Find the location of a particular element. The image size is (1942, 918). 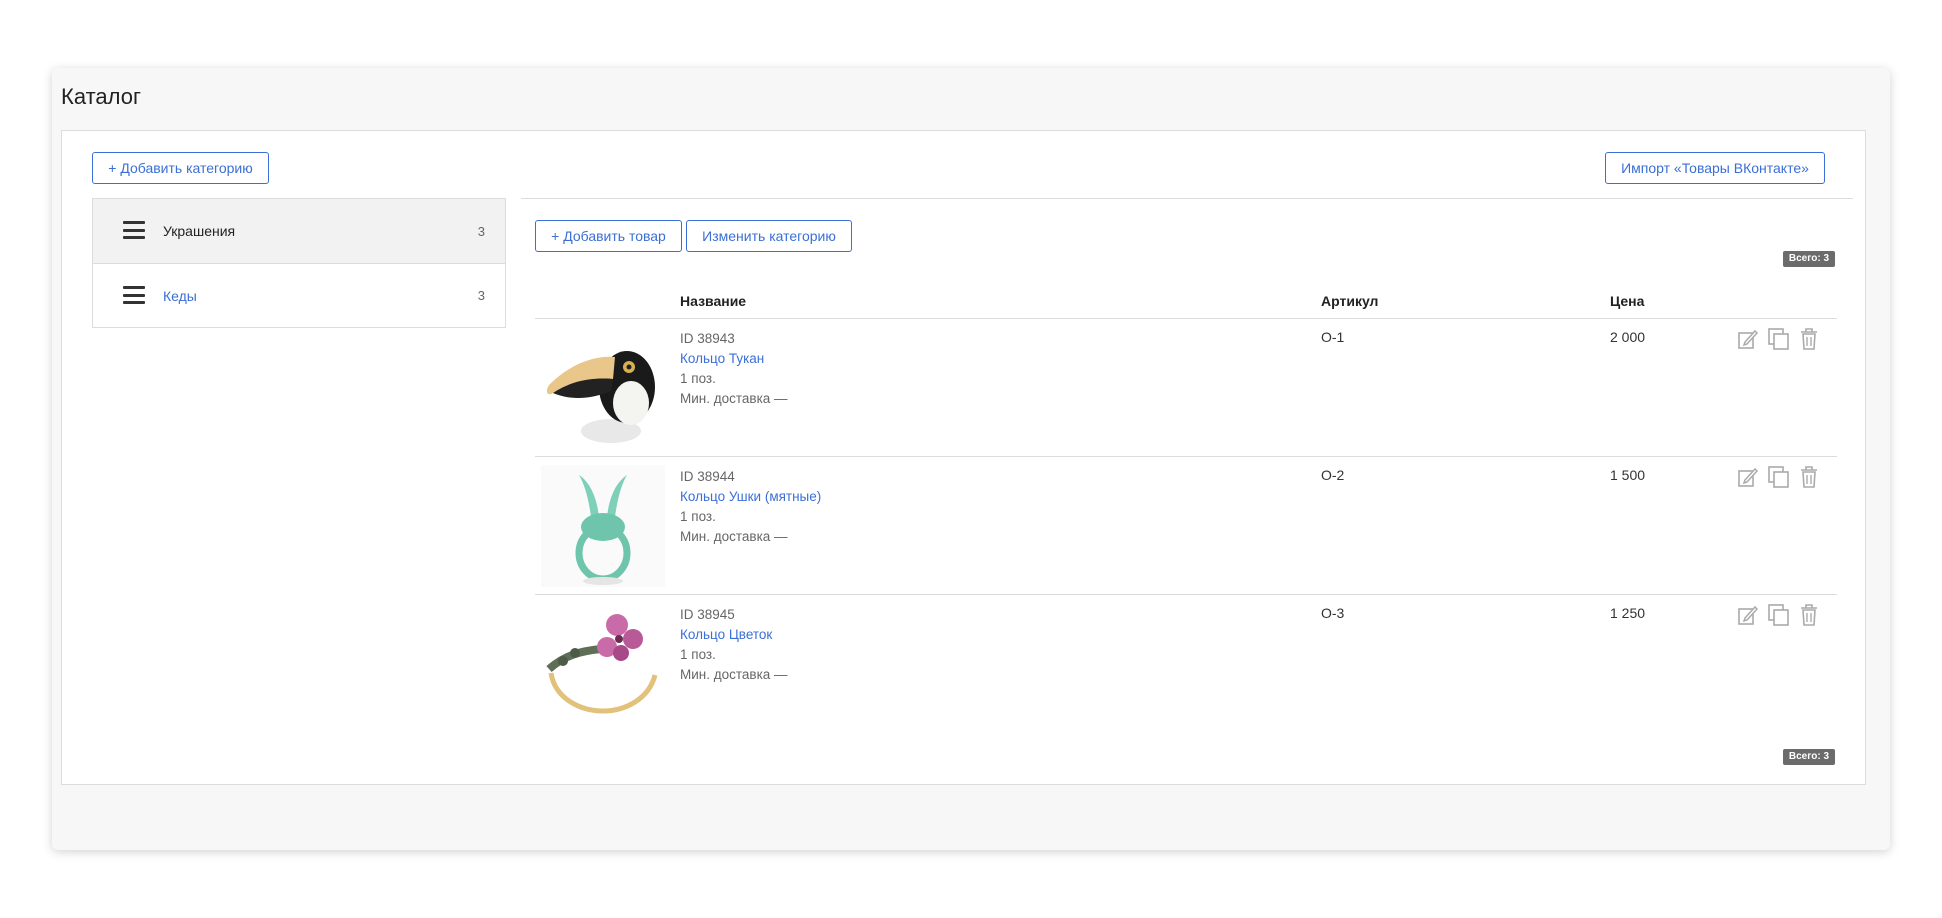

add-item-button: + Добавить товар is located at coordinates (608, 236).